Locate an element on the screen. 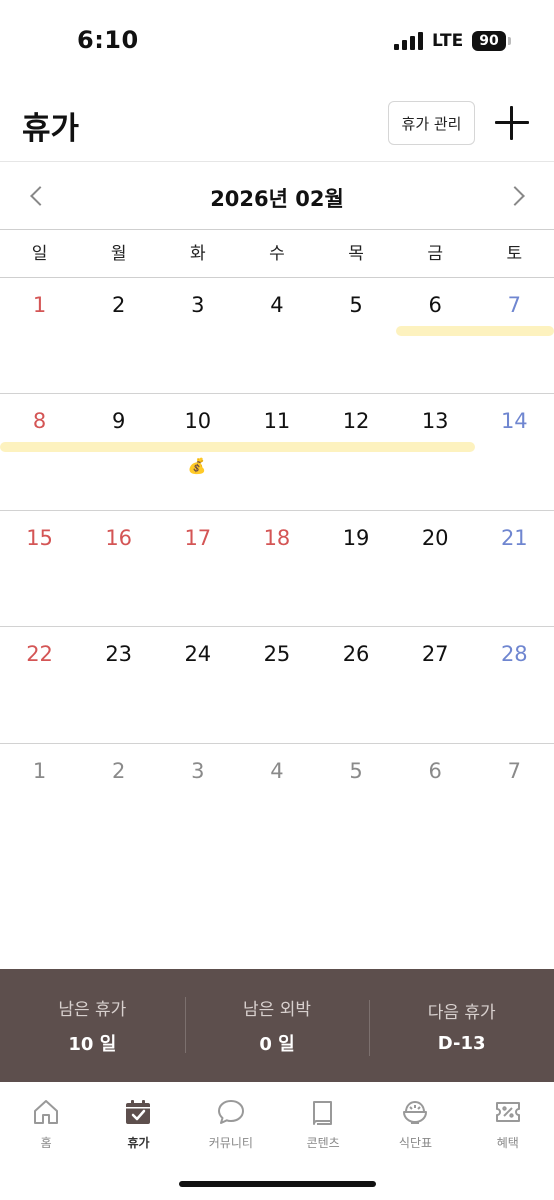 Image resolution: width=554 pixels, height=1200 pixels. calendar-day: 20 is located at coordinates (435, 568).